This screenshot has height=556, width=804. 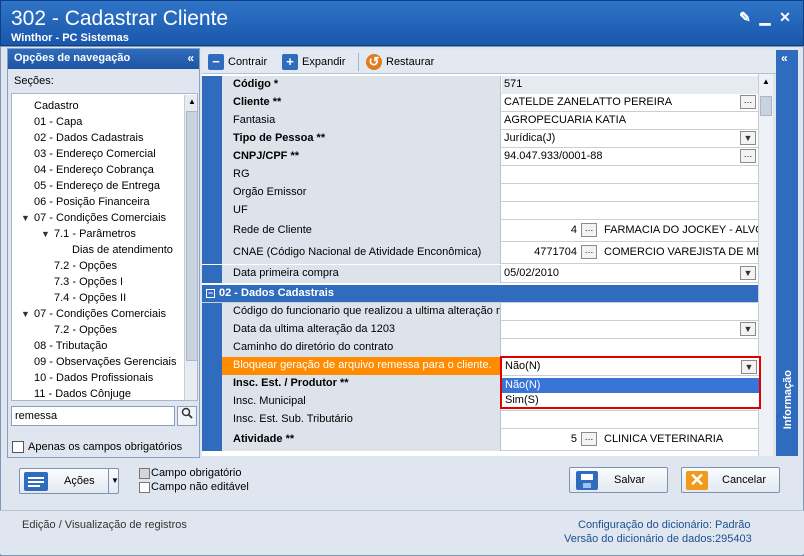 What do you see at coordinates (618, 480) in the screenshot?
I see `save-button: Salvar` at bounding box center [618, 480].